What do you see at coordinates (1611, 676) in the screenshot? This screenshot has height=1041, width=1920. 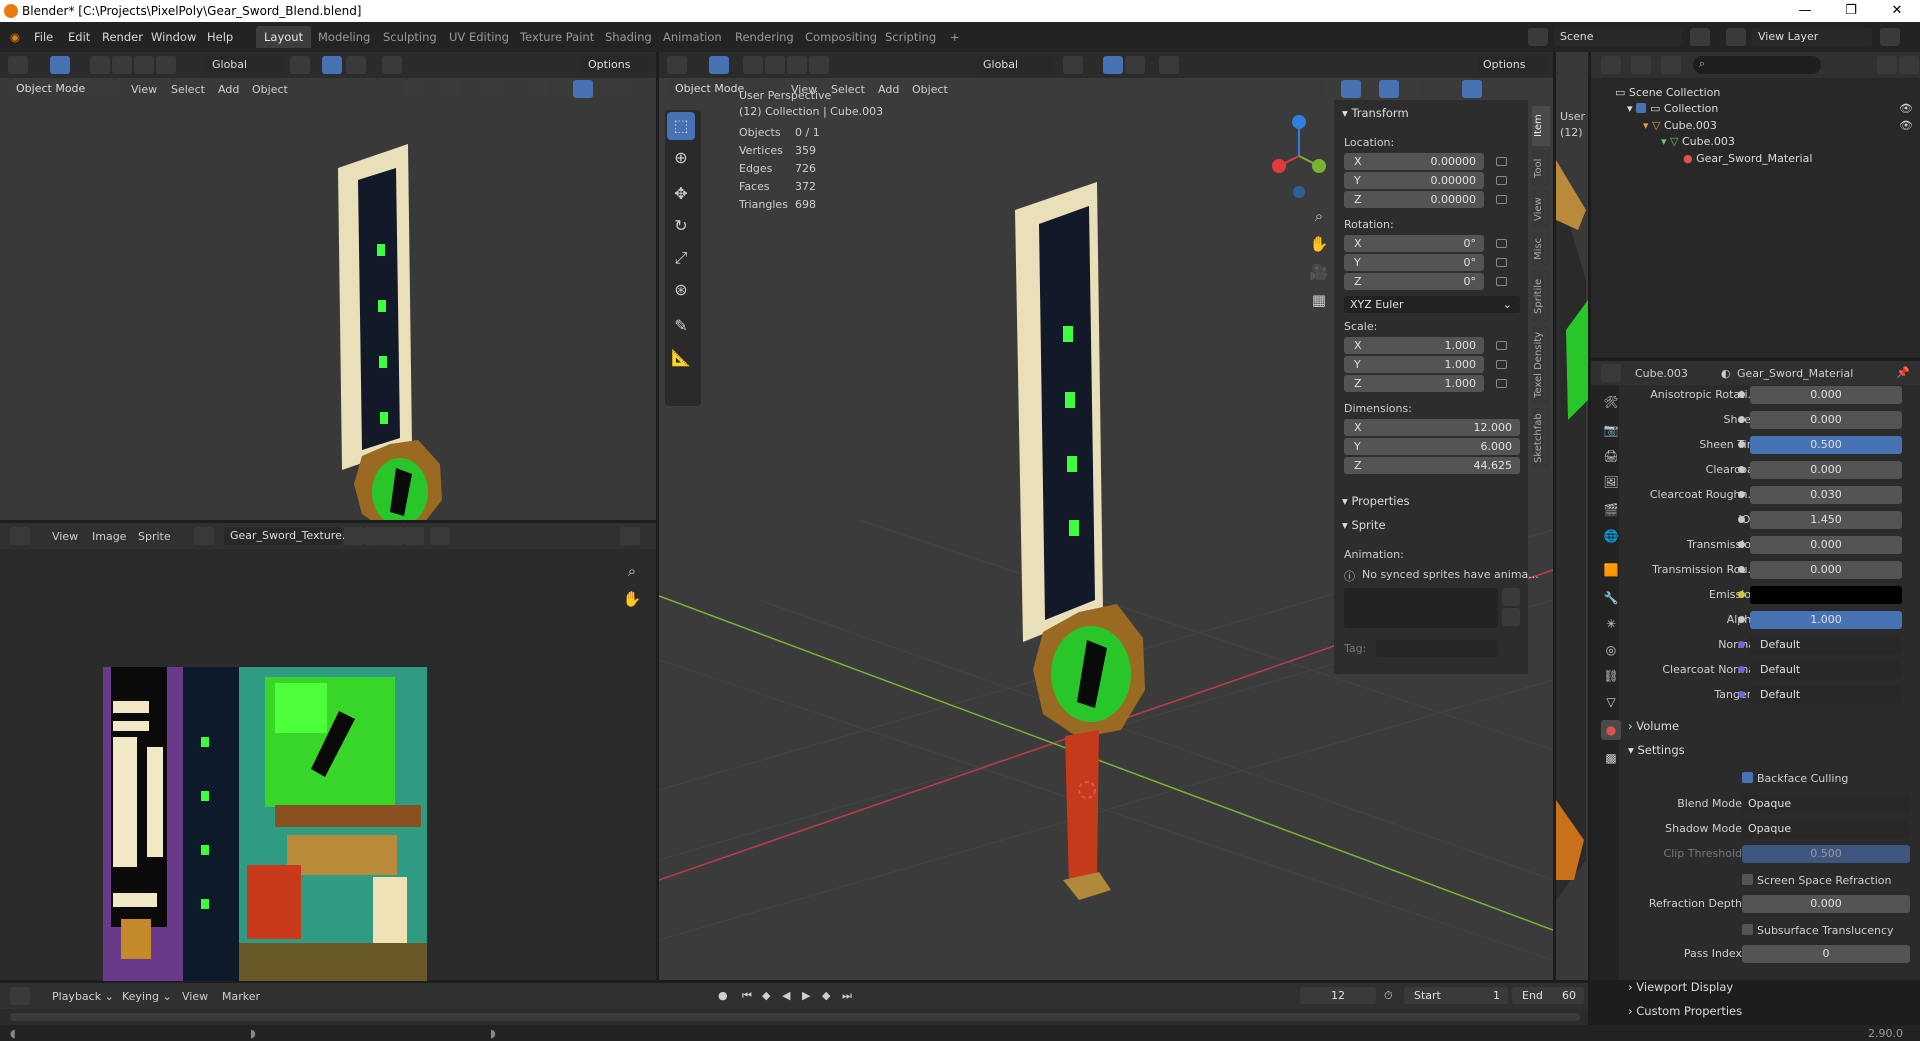 I see `properties-tab-constraints-icon: ⛓` at bounding box center [1611, 676].